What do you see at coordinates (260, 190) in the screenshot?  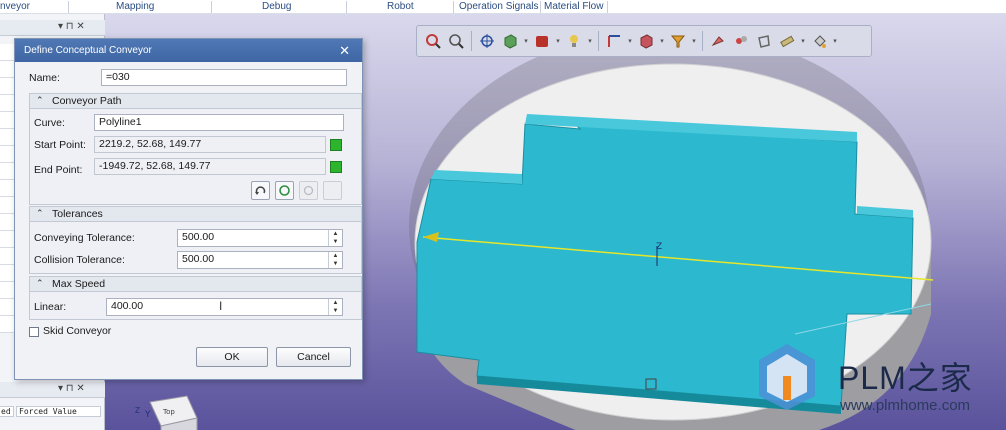 I see `reverse-direction-button` at bounding box center [260, 190].